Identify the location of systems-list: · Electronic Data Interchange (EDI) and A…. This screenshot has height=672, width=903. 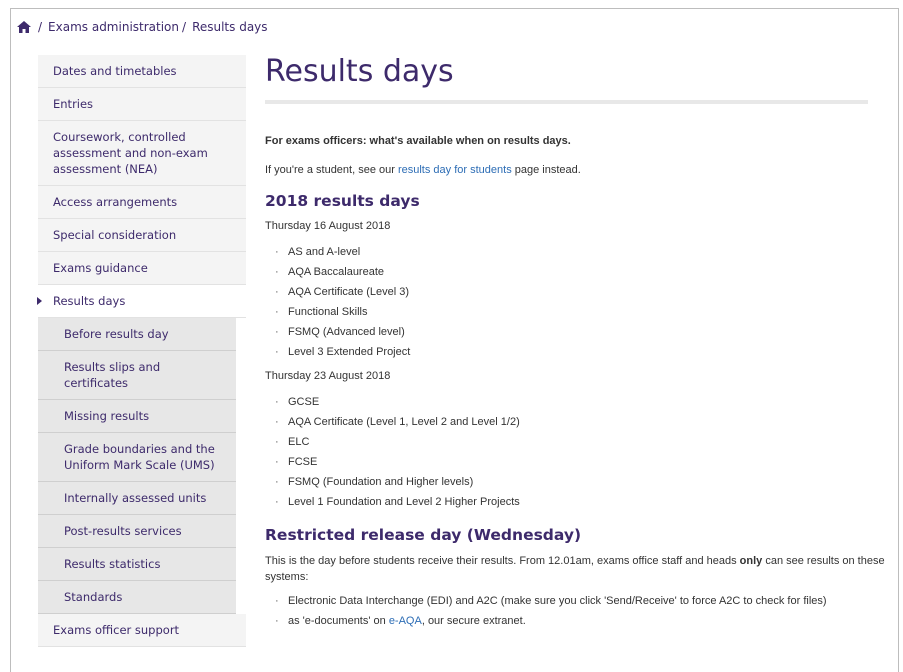
(580, 611).